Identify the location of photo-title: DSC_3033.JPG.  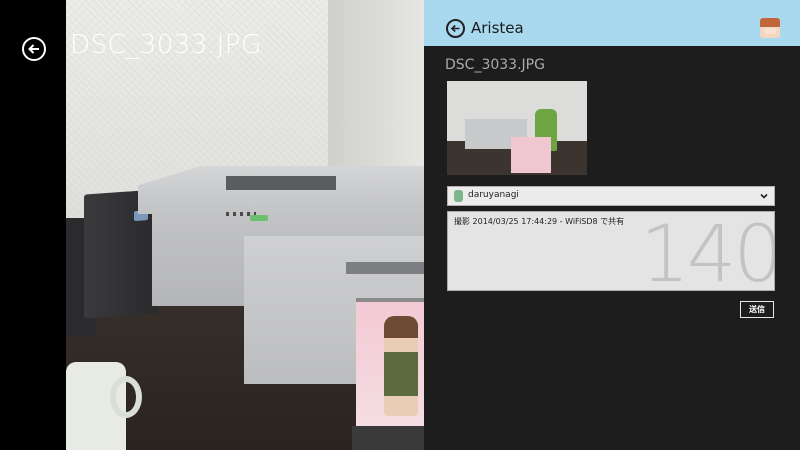
(166, 45).